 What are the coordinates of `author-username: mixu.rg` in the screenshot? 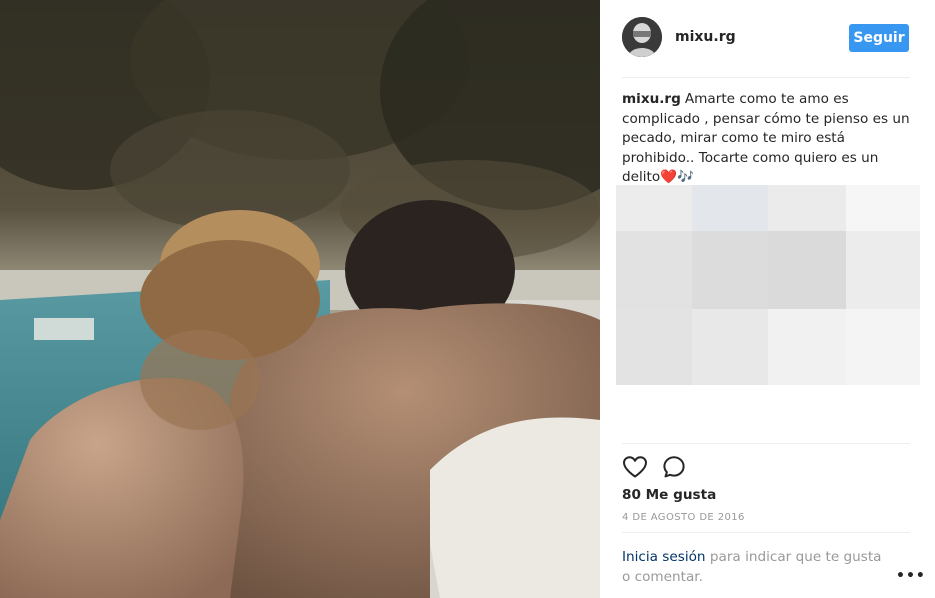 It's located at (705, 37).